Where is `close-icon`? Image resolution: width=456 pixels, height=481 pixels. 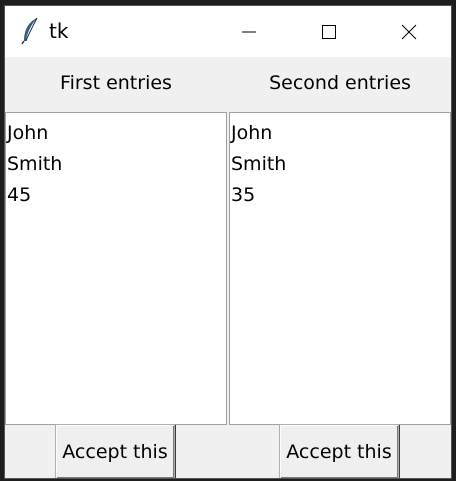 close-icon is located at coordinates (409, 31).